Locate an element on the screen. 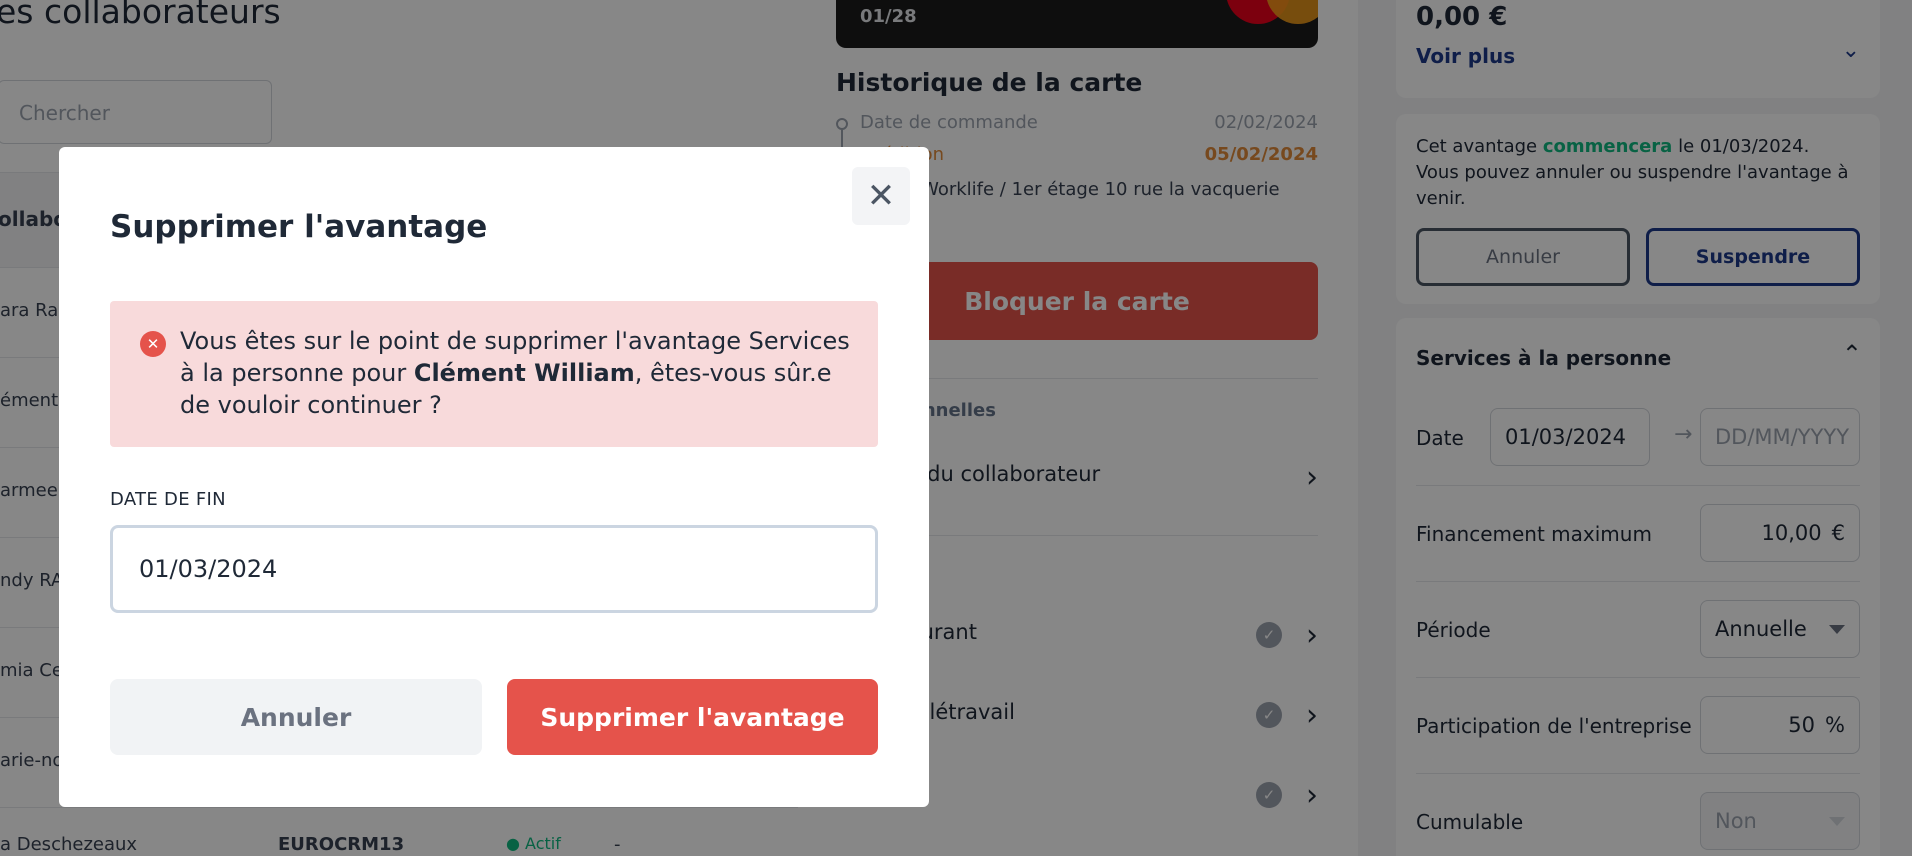 The width and height of the screenshot is (1912, 856). alert-employee-name: Clément William is located at coordinates (524, 373).